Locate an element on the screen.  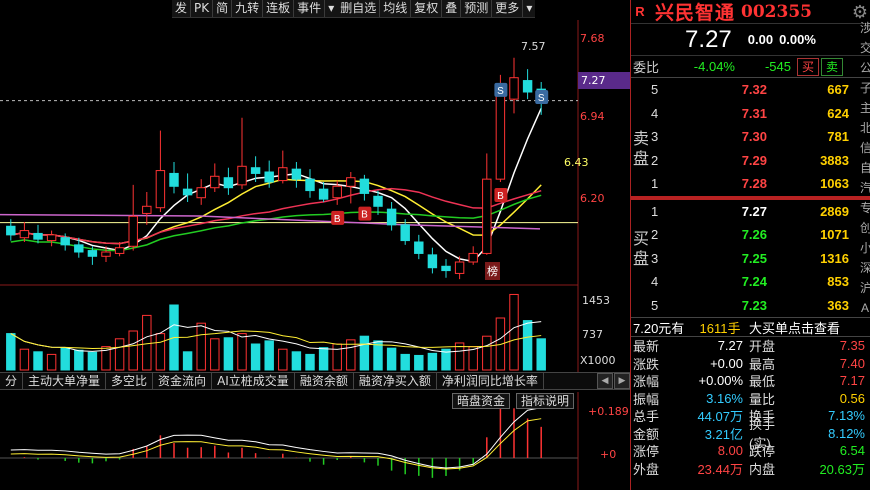
order-book-row: 2 7.29 3883 is located at coordinates (750, 161).